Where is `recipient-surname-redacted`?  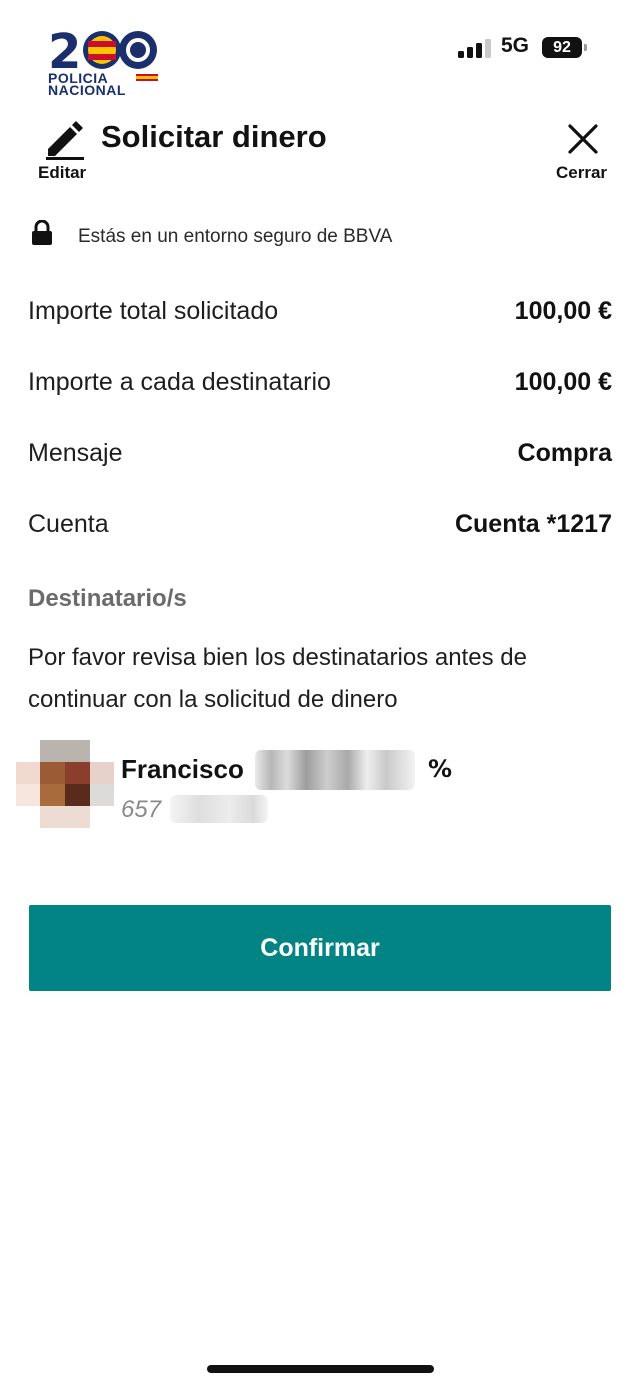
recipient-surname-redacted is located at coordinates (335, 770).